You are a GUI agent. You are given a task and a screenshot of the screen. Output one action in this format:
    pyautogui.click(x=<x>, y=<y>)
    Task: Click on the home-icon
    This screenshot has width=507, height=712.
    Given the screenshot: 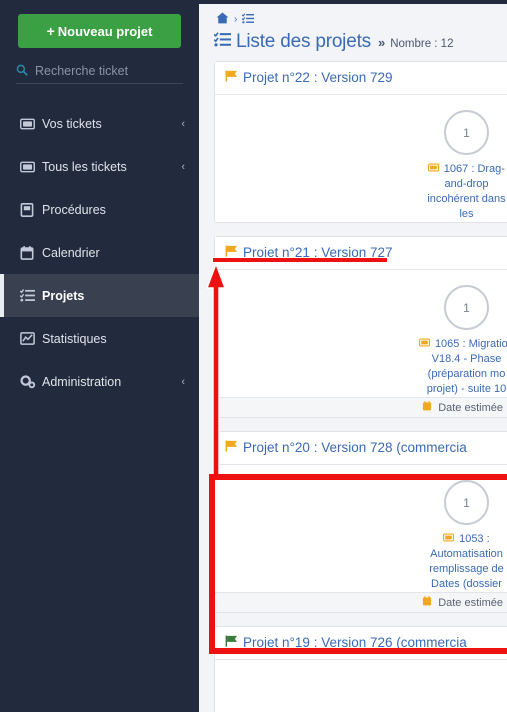 What is the action you would take?
    pyautogui.click(x=222, y=19)
    